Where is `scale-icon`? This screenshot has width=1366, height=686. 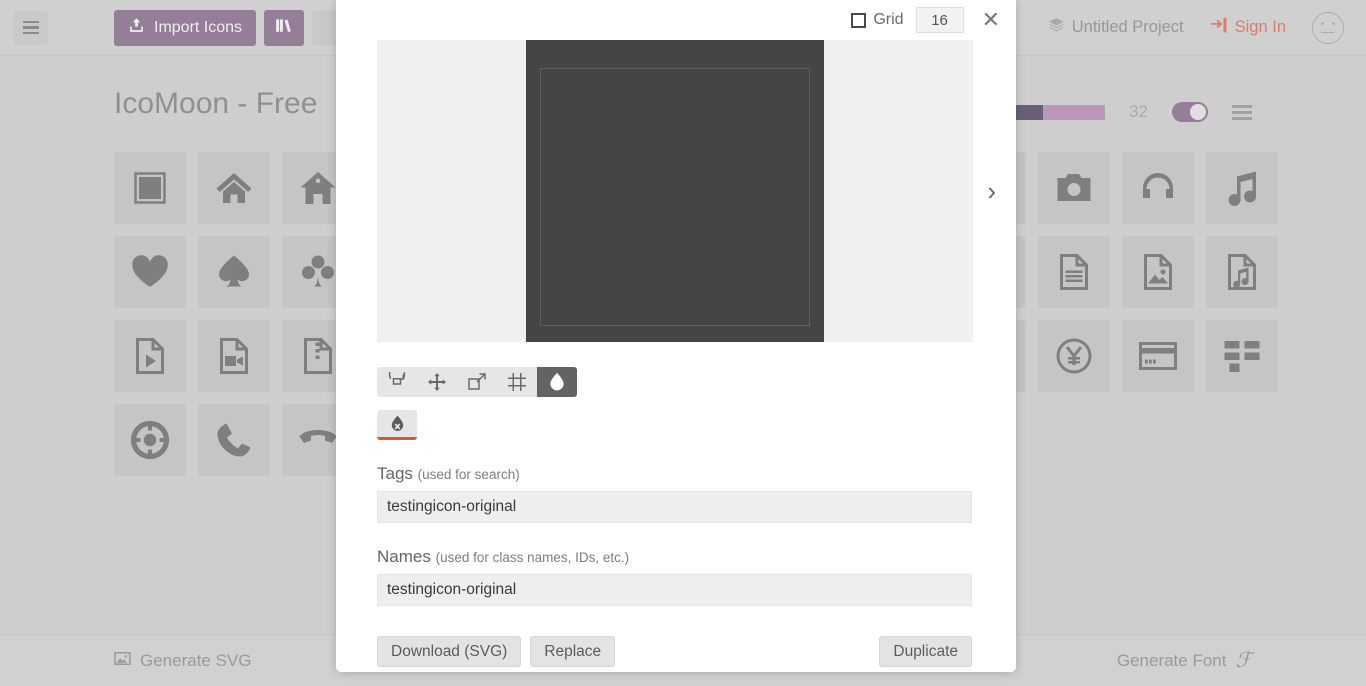 scale-icon is located at coordinates (477, 382).